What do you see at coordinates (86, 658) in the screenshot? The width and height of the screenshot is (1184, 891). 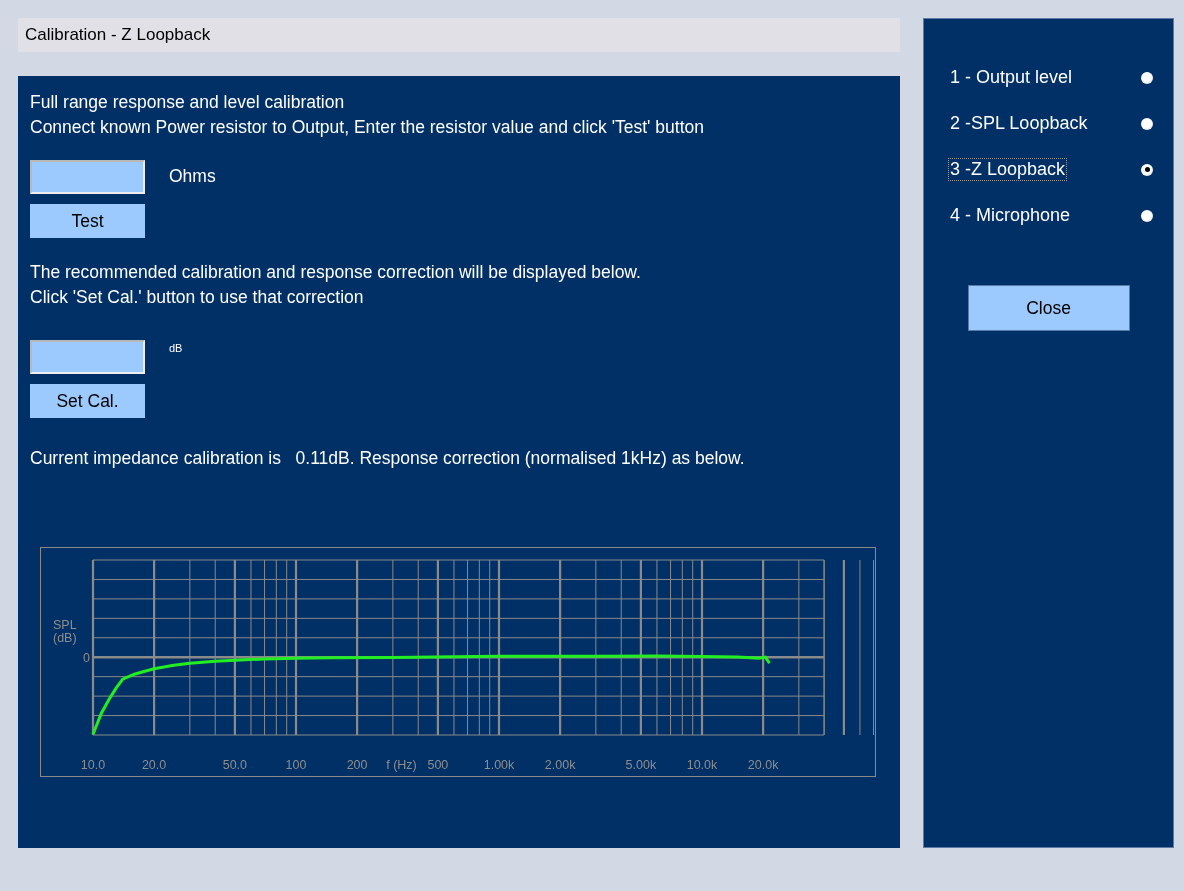 I see `y-tick-label: 0` at bounding box center [86, 658].